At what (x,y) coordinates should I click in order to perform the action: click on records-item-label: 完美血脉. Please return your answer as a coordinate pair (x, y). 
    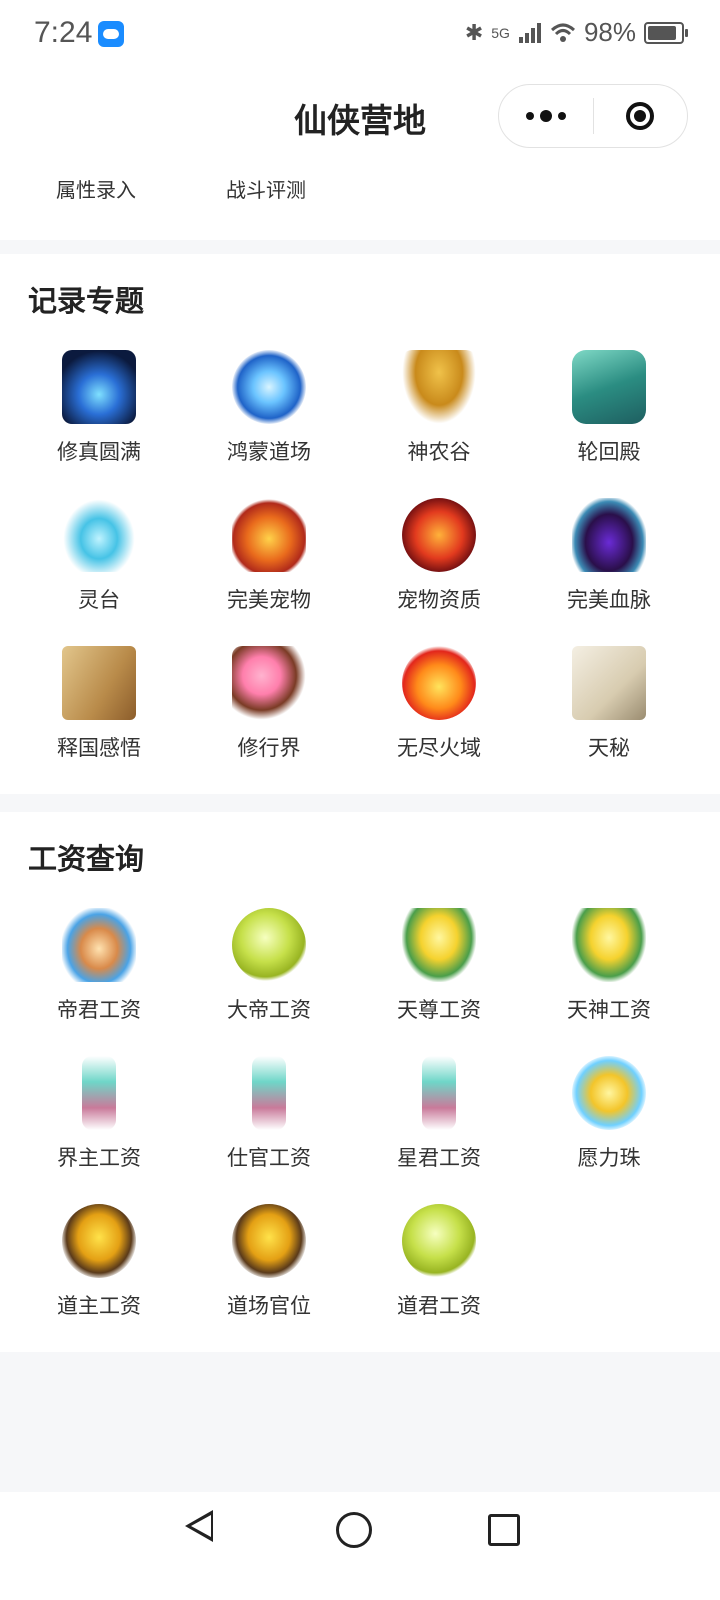
    Looking at the image, I should click on (609, 600).